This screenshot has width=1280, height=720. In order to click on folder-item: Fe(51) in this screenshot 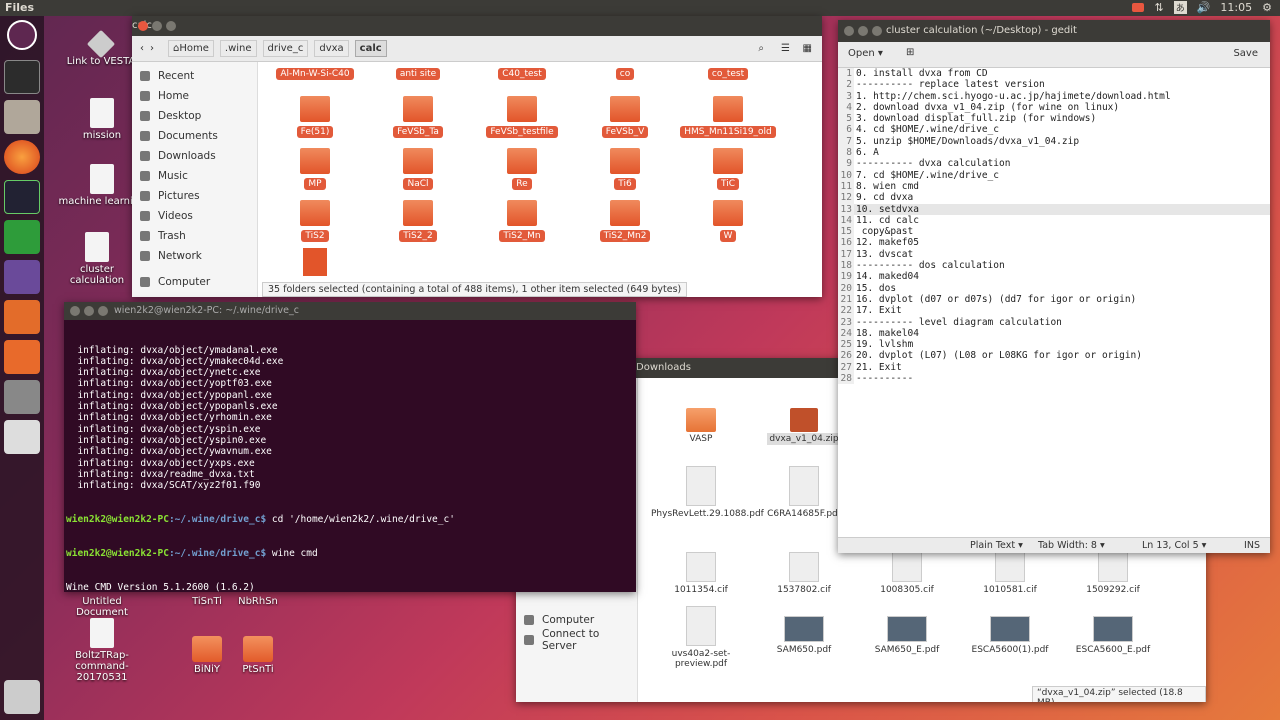, I will do `click(315, 117)`.